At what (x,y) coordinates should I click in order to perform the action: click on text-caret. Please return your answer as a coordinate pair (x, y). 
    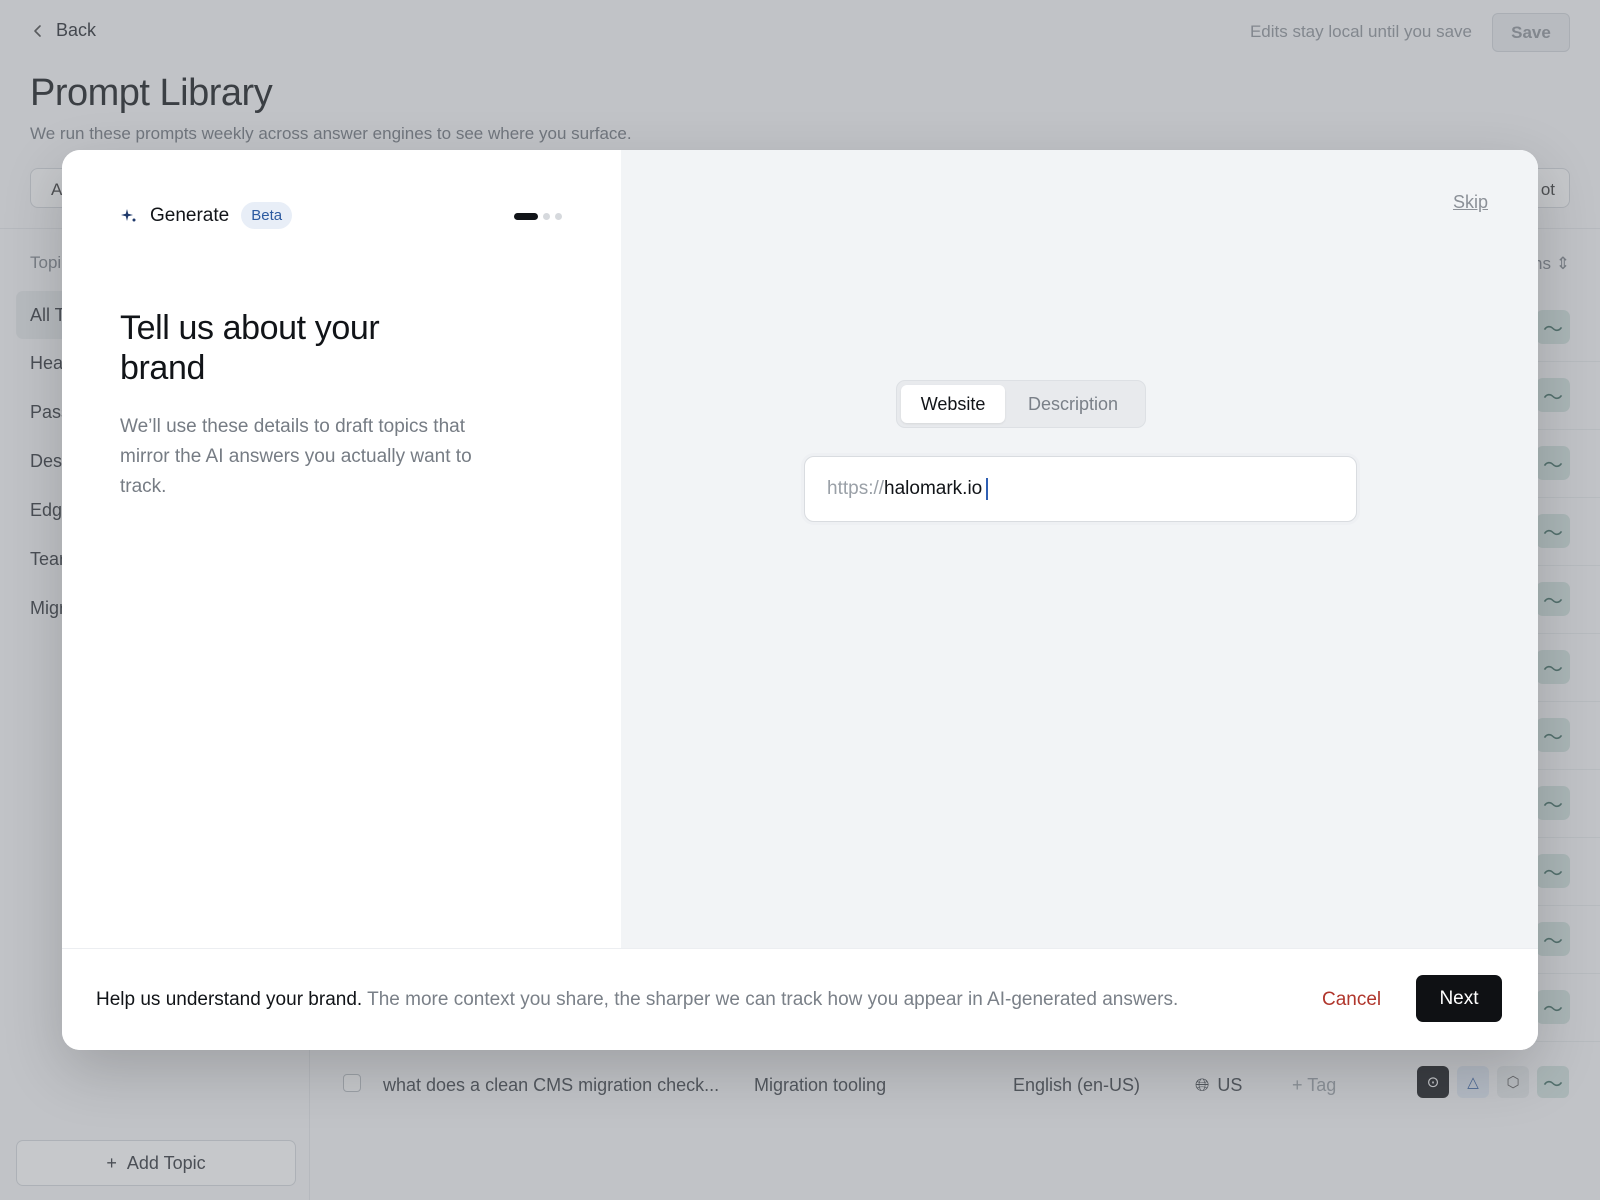
    Looking at the image, I should click on (987, 489).